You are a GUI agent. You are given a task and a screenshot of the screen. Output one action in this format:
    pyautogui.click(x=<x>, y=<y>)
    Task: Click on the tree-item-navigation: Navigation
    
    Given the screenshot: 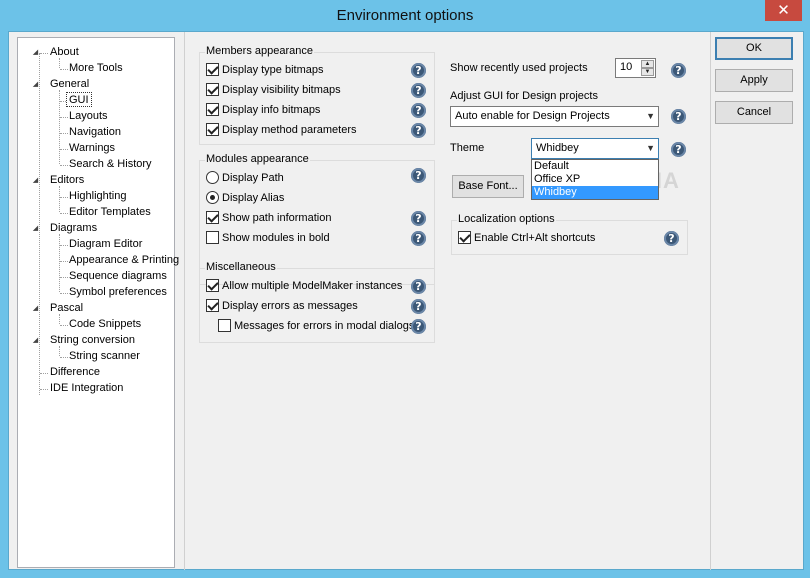 What is the action you would take?
    pyautogui.click(x=95, y=132)
    